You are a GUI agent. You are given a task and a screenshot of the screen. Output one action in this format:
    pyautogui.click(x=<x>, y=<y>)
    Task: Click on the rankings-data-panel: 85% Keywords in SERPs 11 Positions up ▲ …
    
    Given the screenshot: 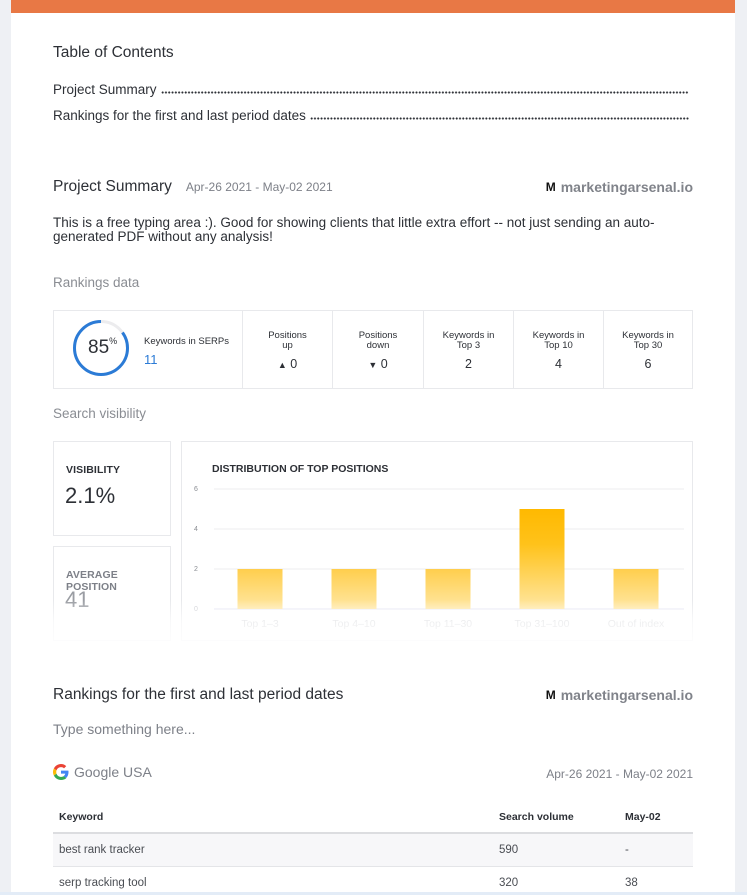 What is the action you would take?
    pyautogui.click(x=373, y=349)
    